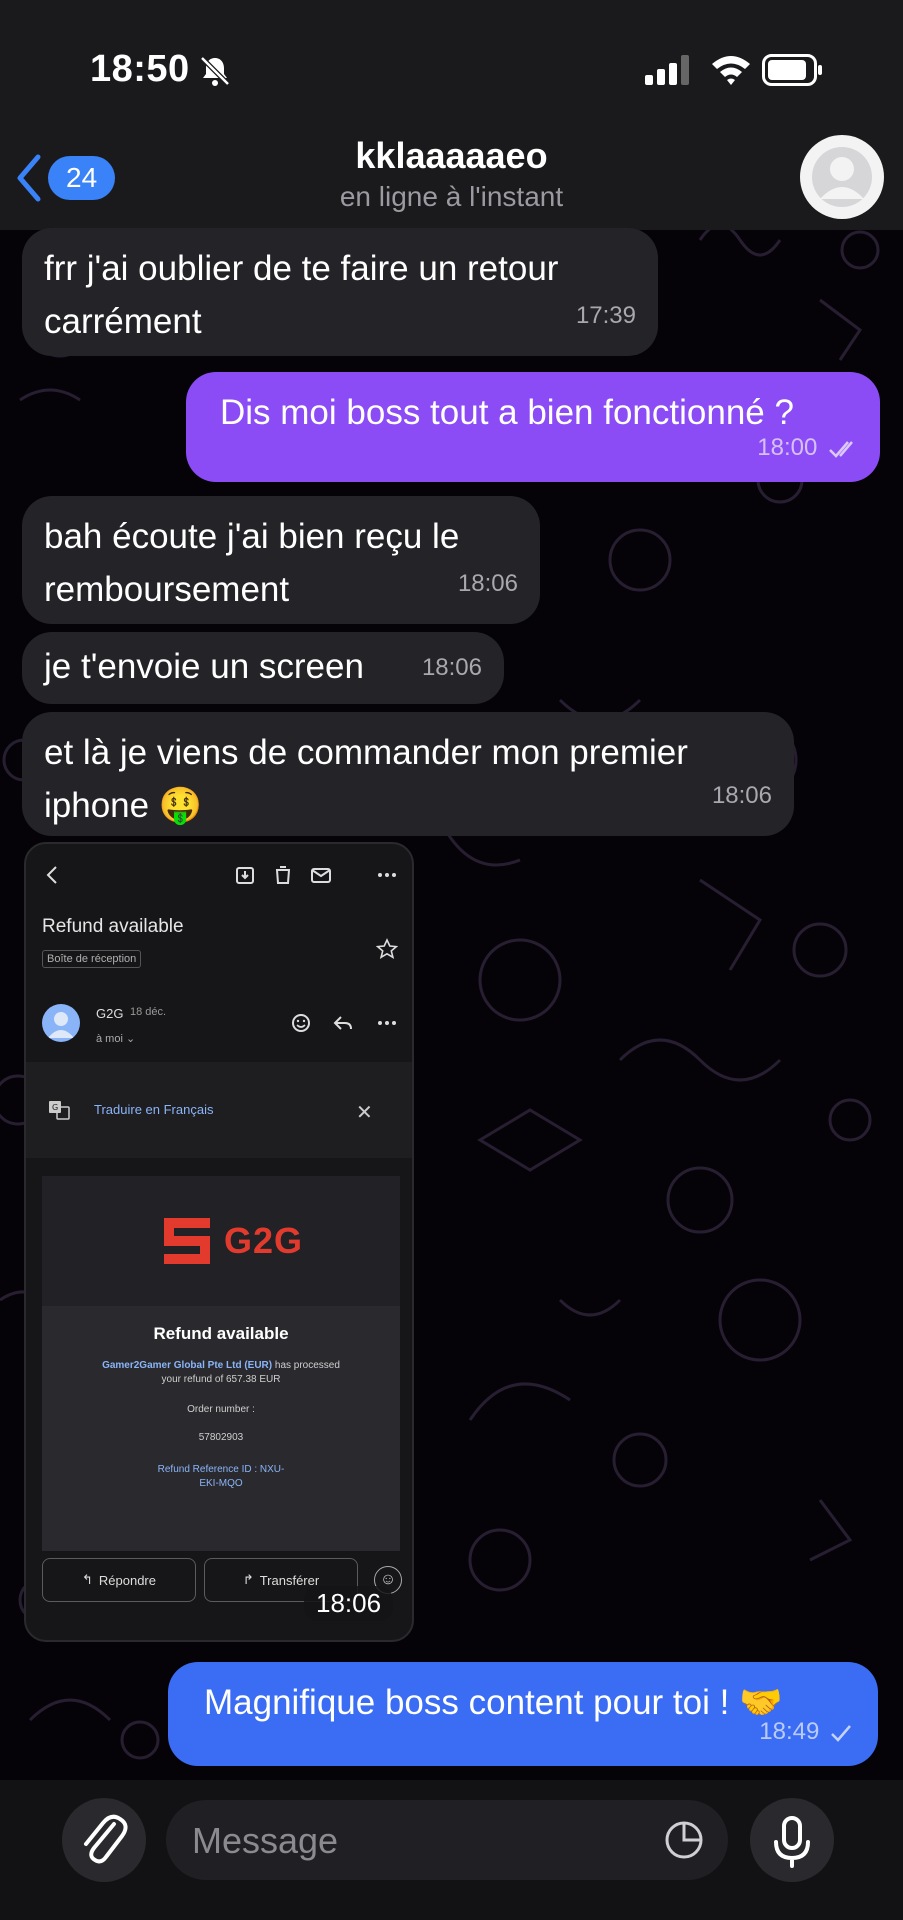 This screenshot has width=903, height=1920. Describe the element at coordinates (301, 1023) in the screenshot. I see `emoji-icon` at that location.